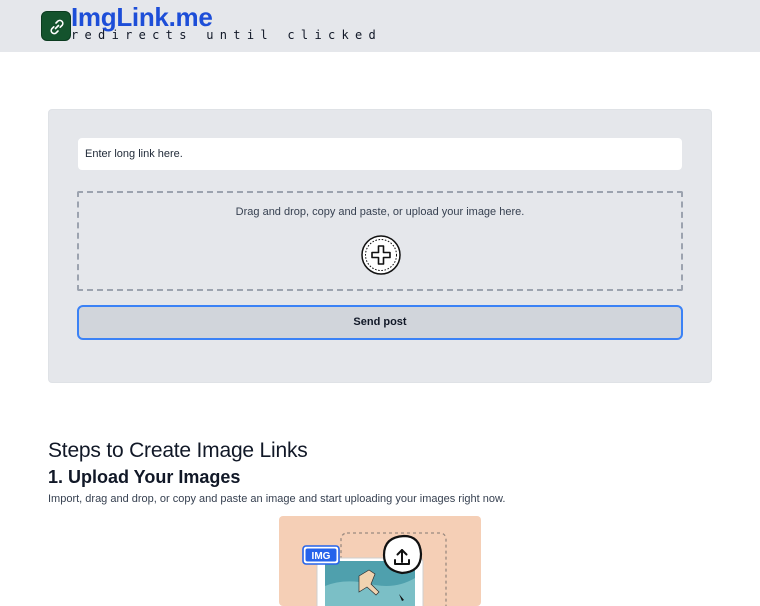  Describe the element at coordinates (56, 26) in the screenshot. I see `link-icon` at that location.